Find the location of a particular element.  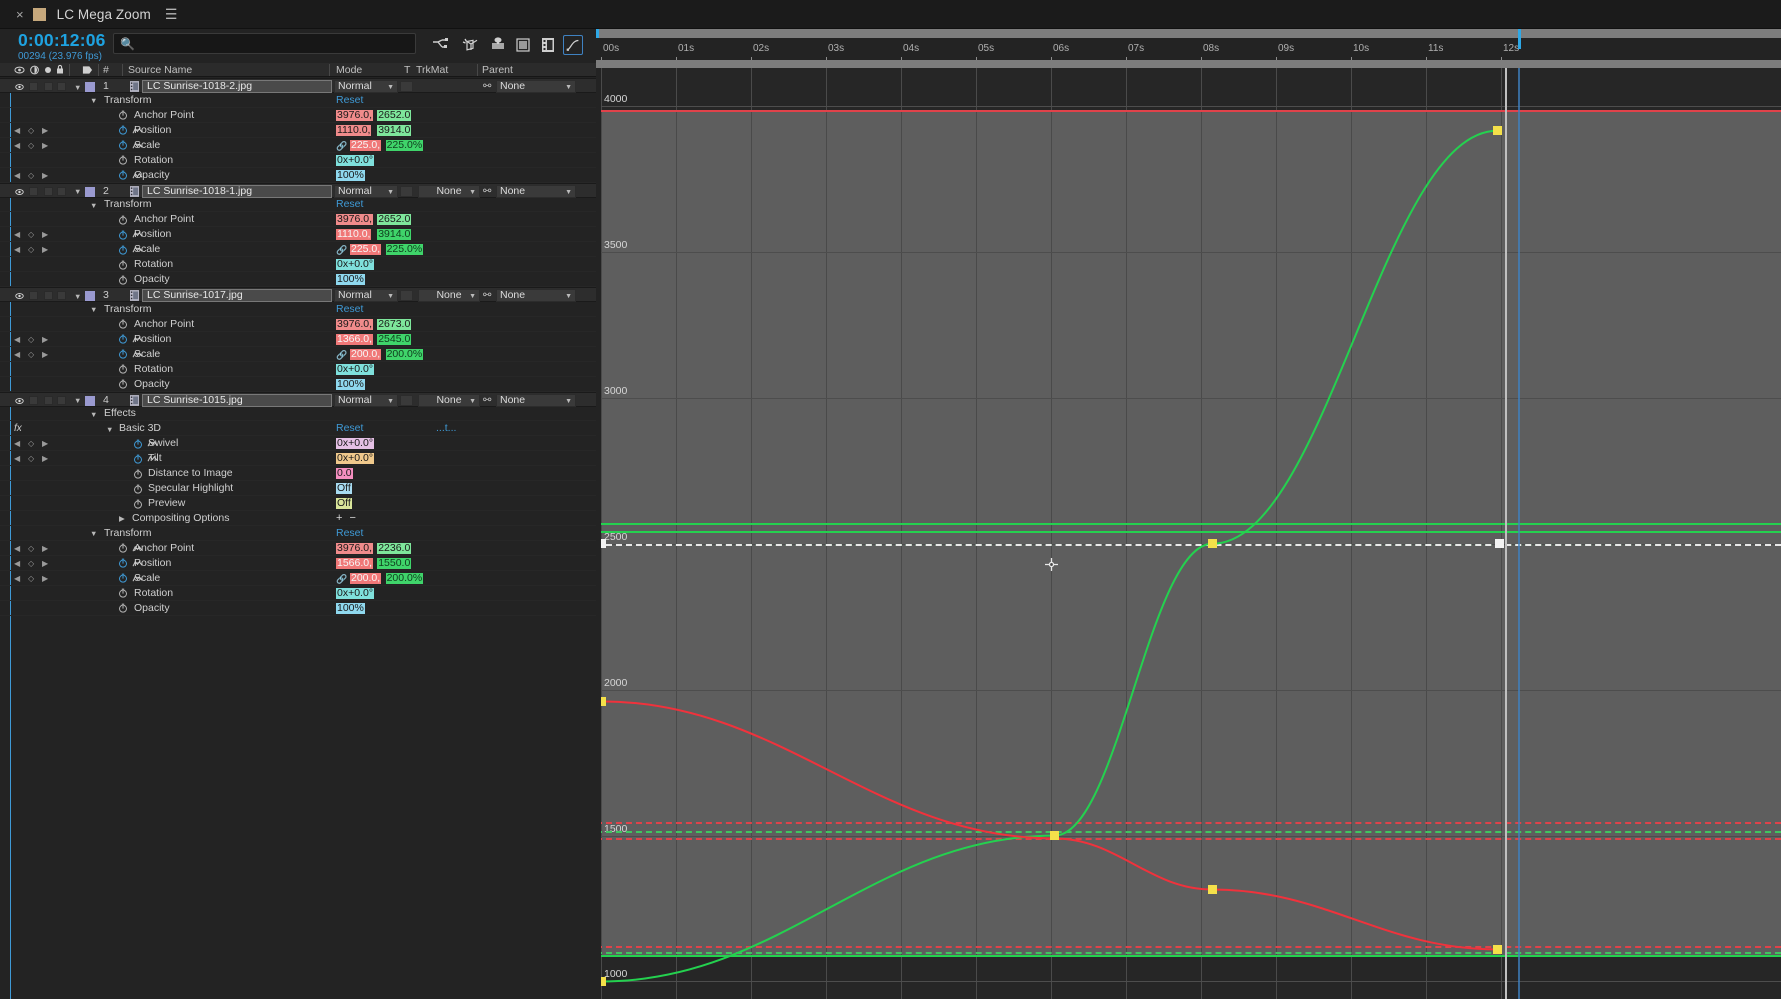

property-value-y: 2236.0 is located at coordinates (394, 548).